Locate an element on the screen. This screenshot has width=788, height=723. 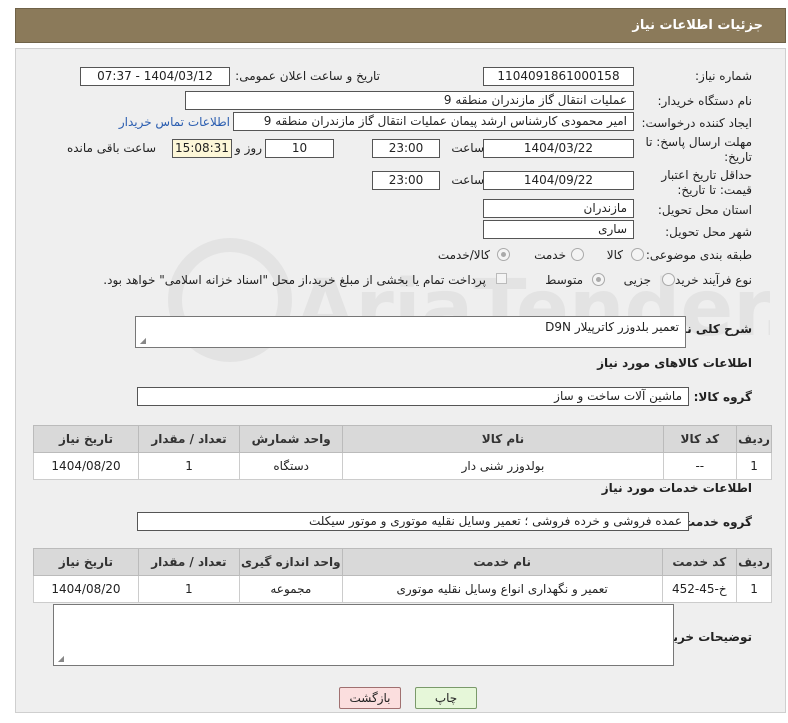
goods-col-date: تاریخ نیاز is located at coordinates (86, 439).